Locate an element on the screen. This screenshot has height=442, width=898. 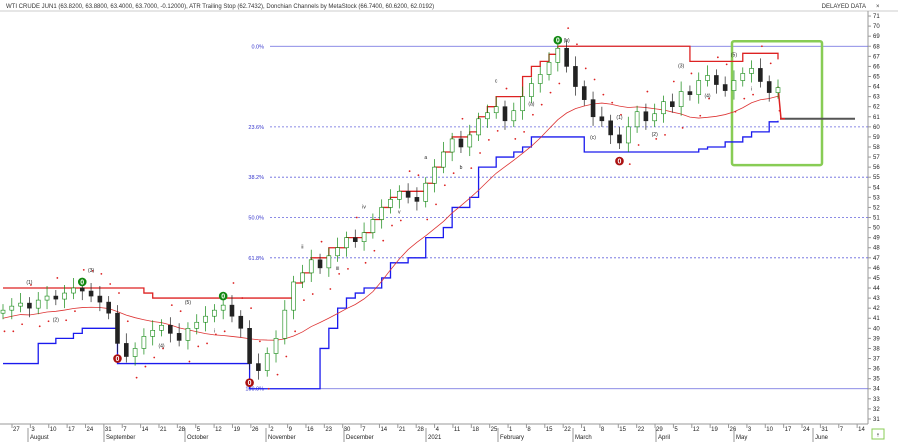
close-icon: × is located at coordinates (878, 7).